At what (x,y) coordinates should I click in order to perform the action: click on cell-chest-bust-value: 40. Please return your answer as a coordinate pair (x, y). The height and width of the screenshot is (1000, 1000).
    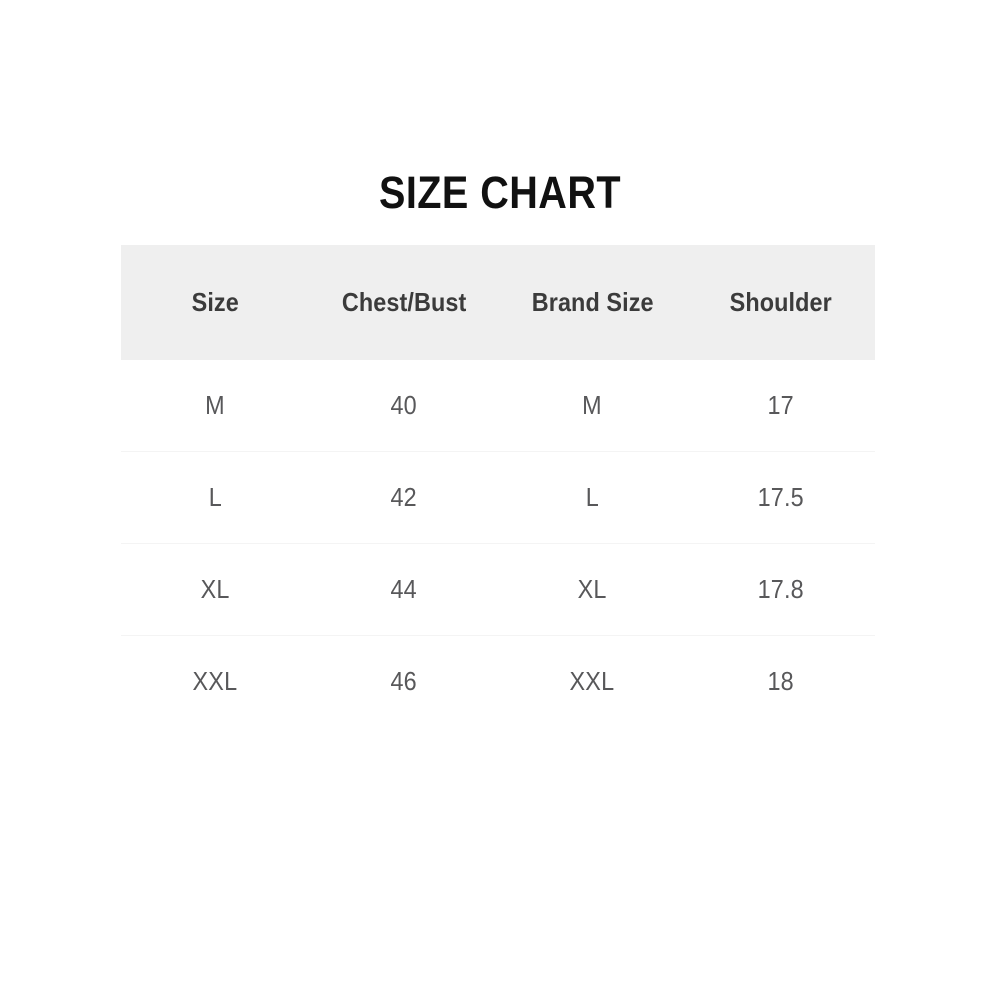
    Looking at the image, I should click on (403, 405).